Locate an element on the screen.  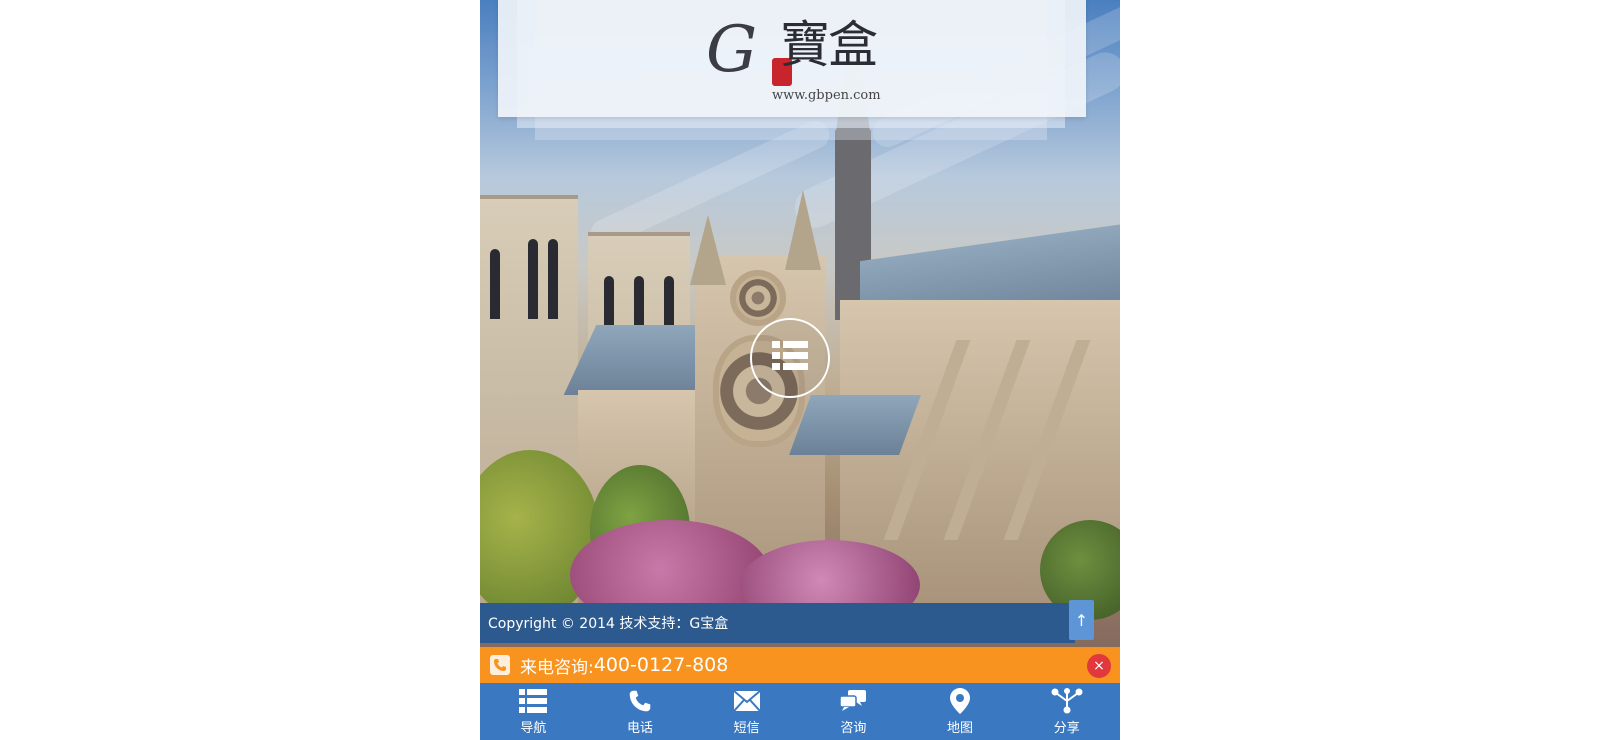
nav-item-map: 地图 is located at coordinates (960, 711).